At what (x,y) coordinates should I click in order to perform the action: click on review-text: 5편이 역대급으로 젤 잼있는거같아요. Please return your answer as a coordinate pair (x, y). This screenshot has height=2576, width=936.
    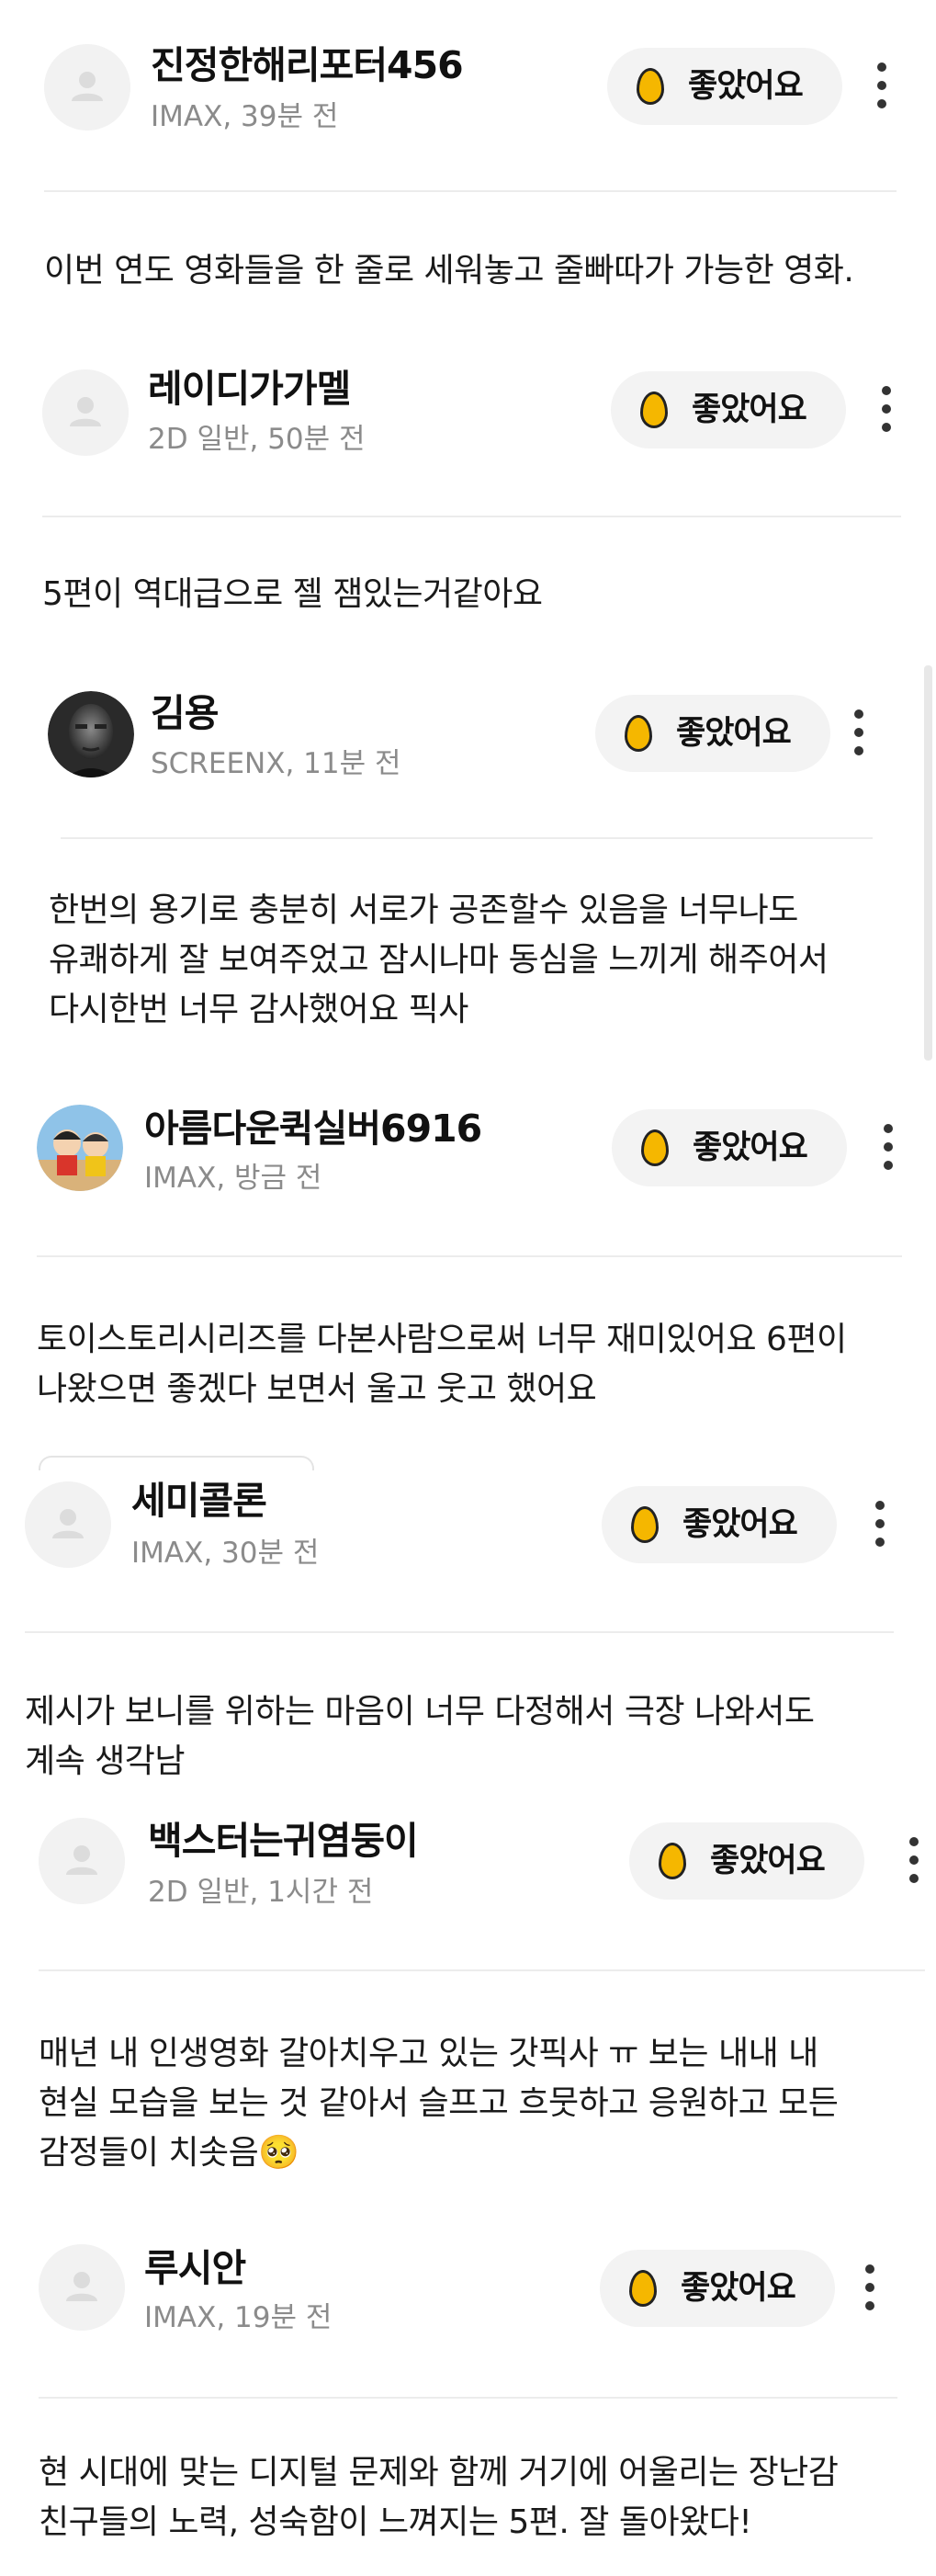
    Looking at the image, I should click on (292, 594).